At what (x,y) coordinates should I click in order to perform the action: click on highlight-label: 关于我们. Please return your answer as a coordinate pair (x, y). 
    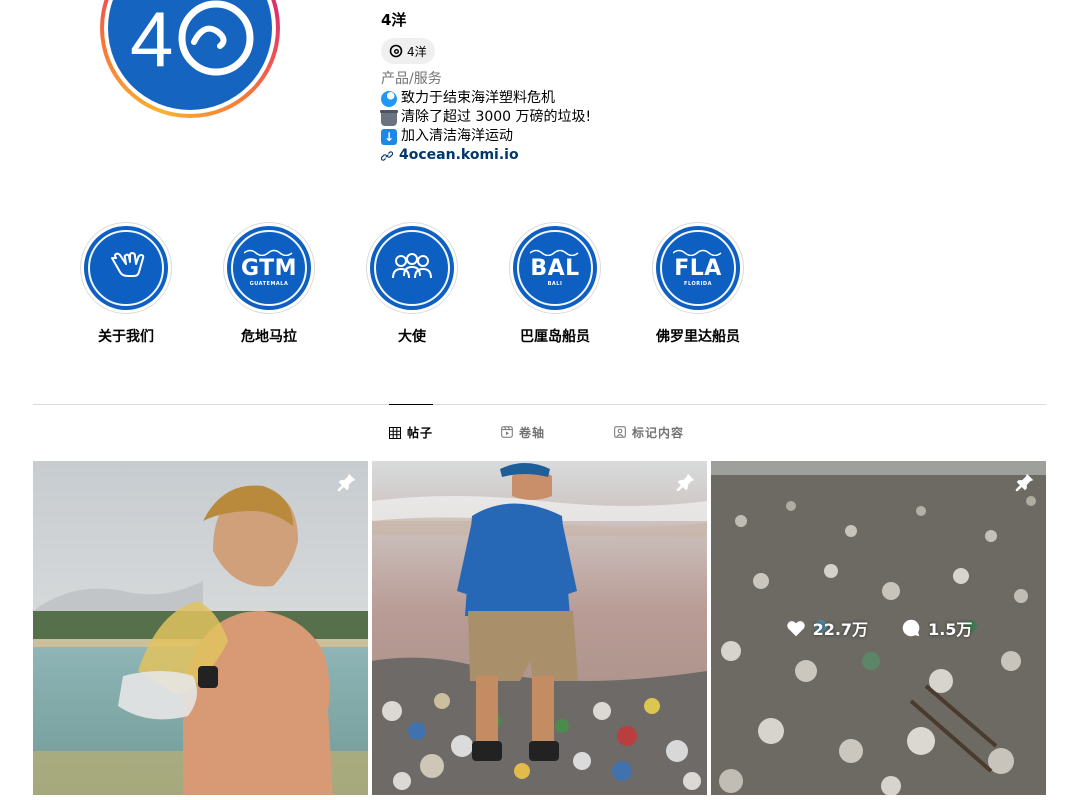
    Looking at the image, I should click on (126, 337).